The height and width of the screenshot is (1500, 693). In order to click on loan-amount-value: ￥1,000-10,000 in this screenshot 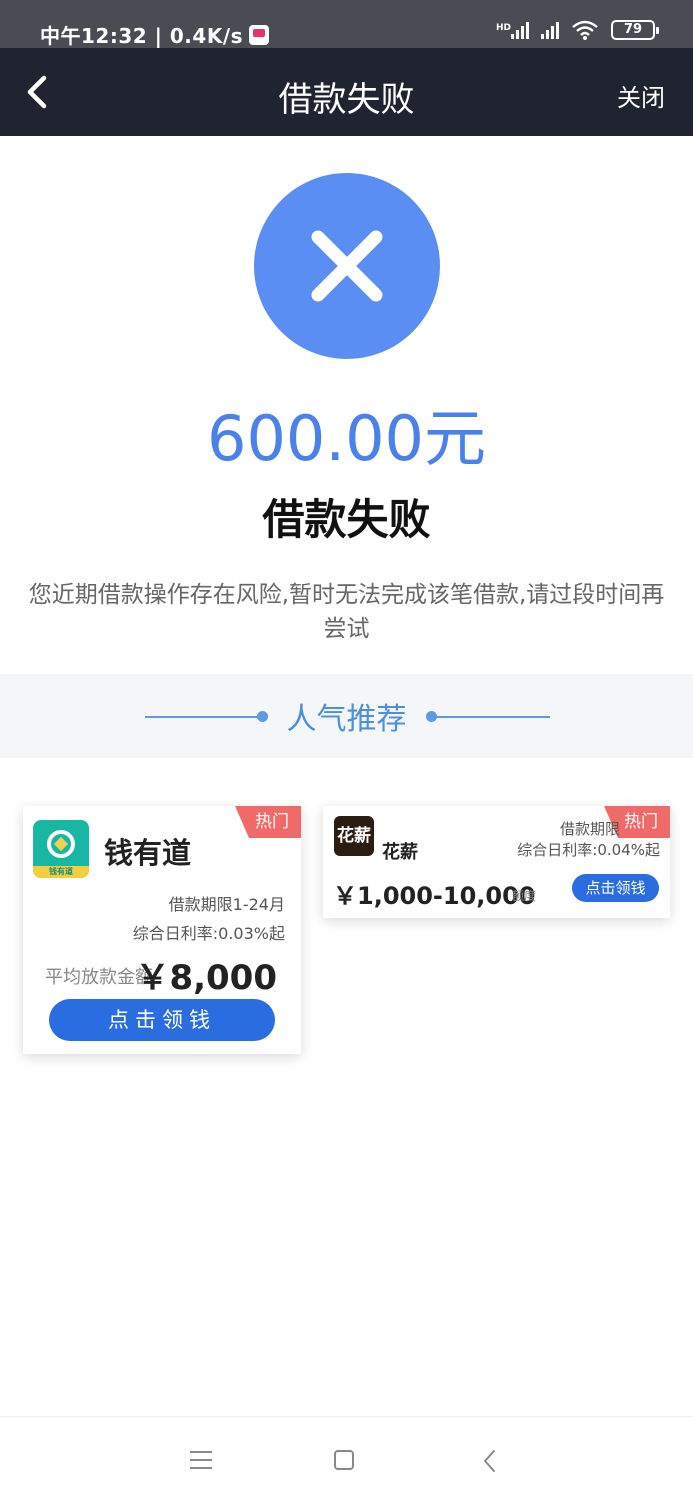, I will do `click(434, 896)`.